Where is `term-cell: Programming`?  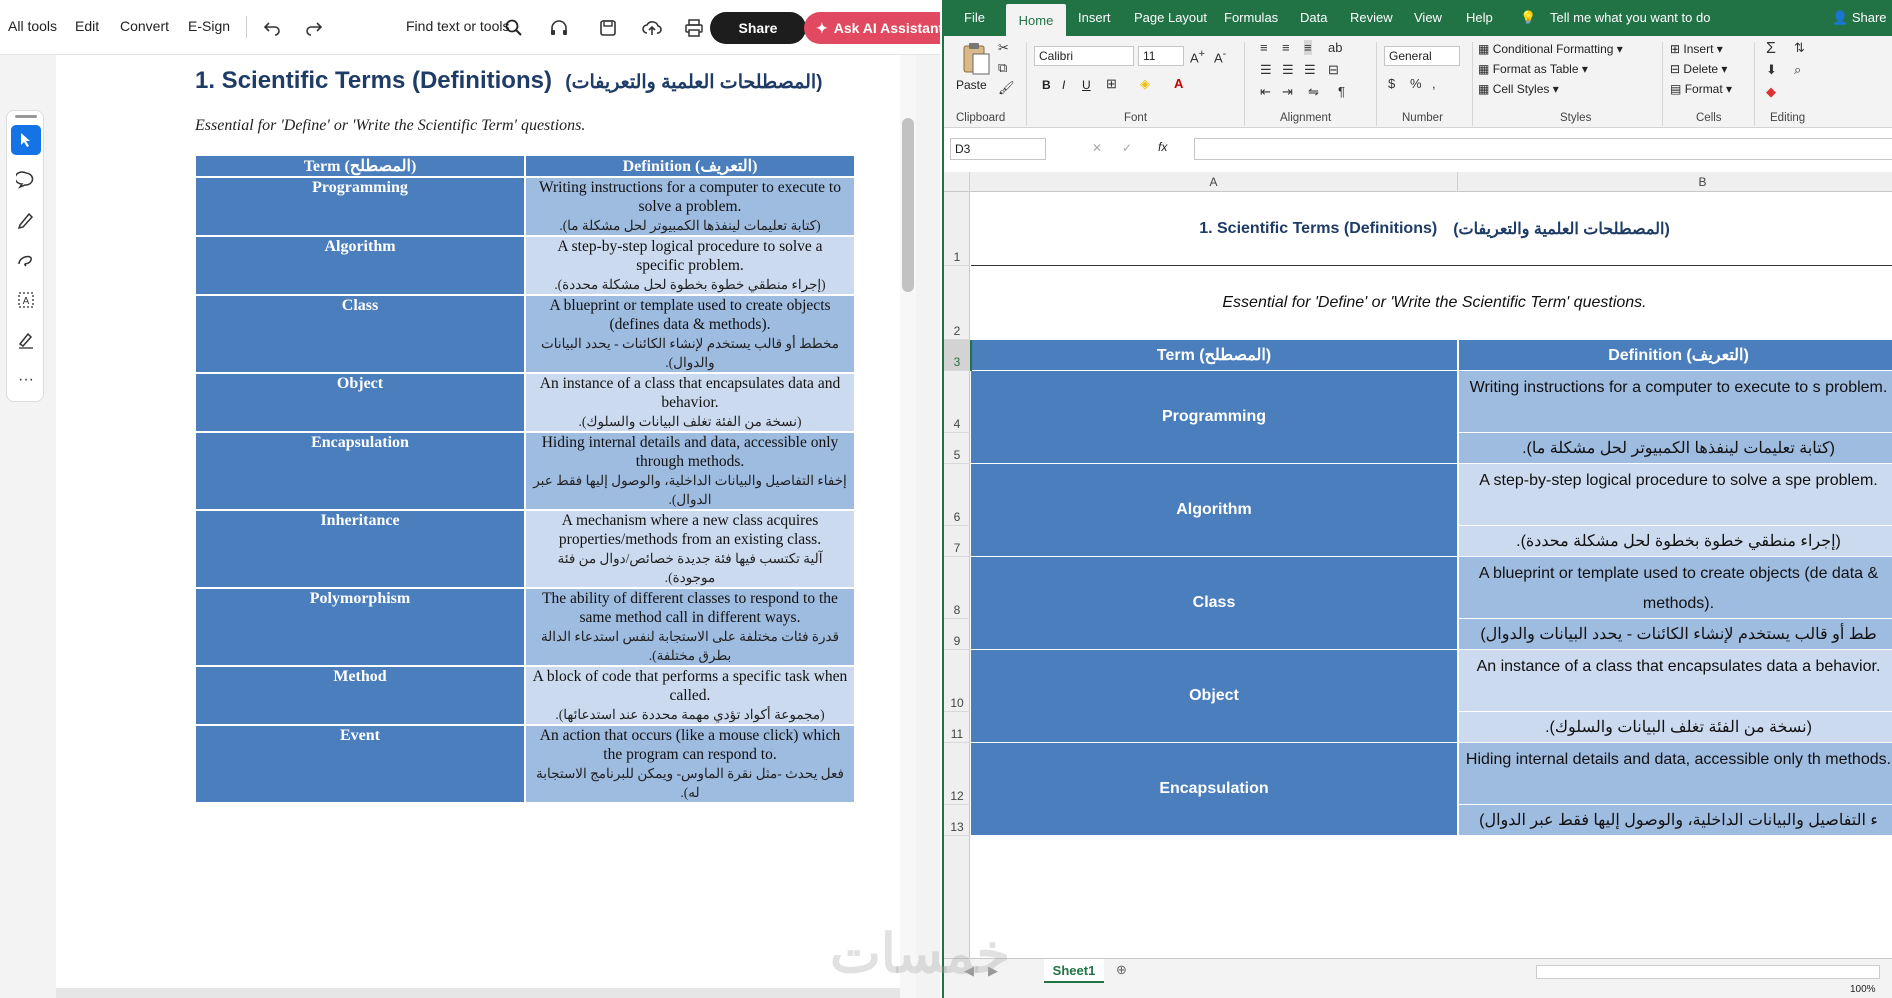 term-cell: Programming is located at coordinates (1214, 417).